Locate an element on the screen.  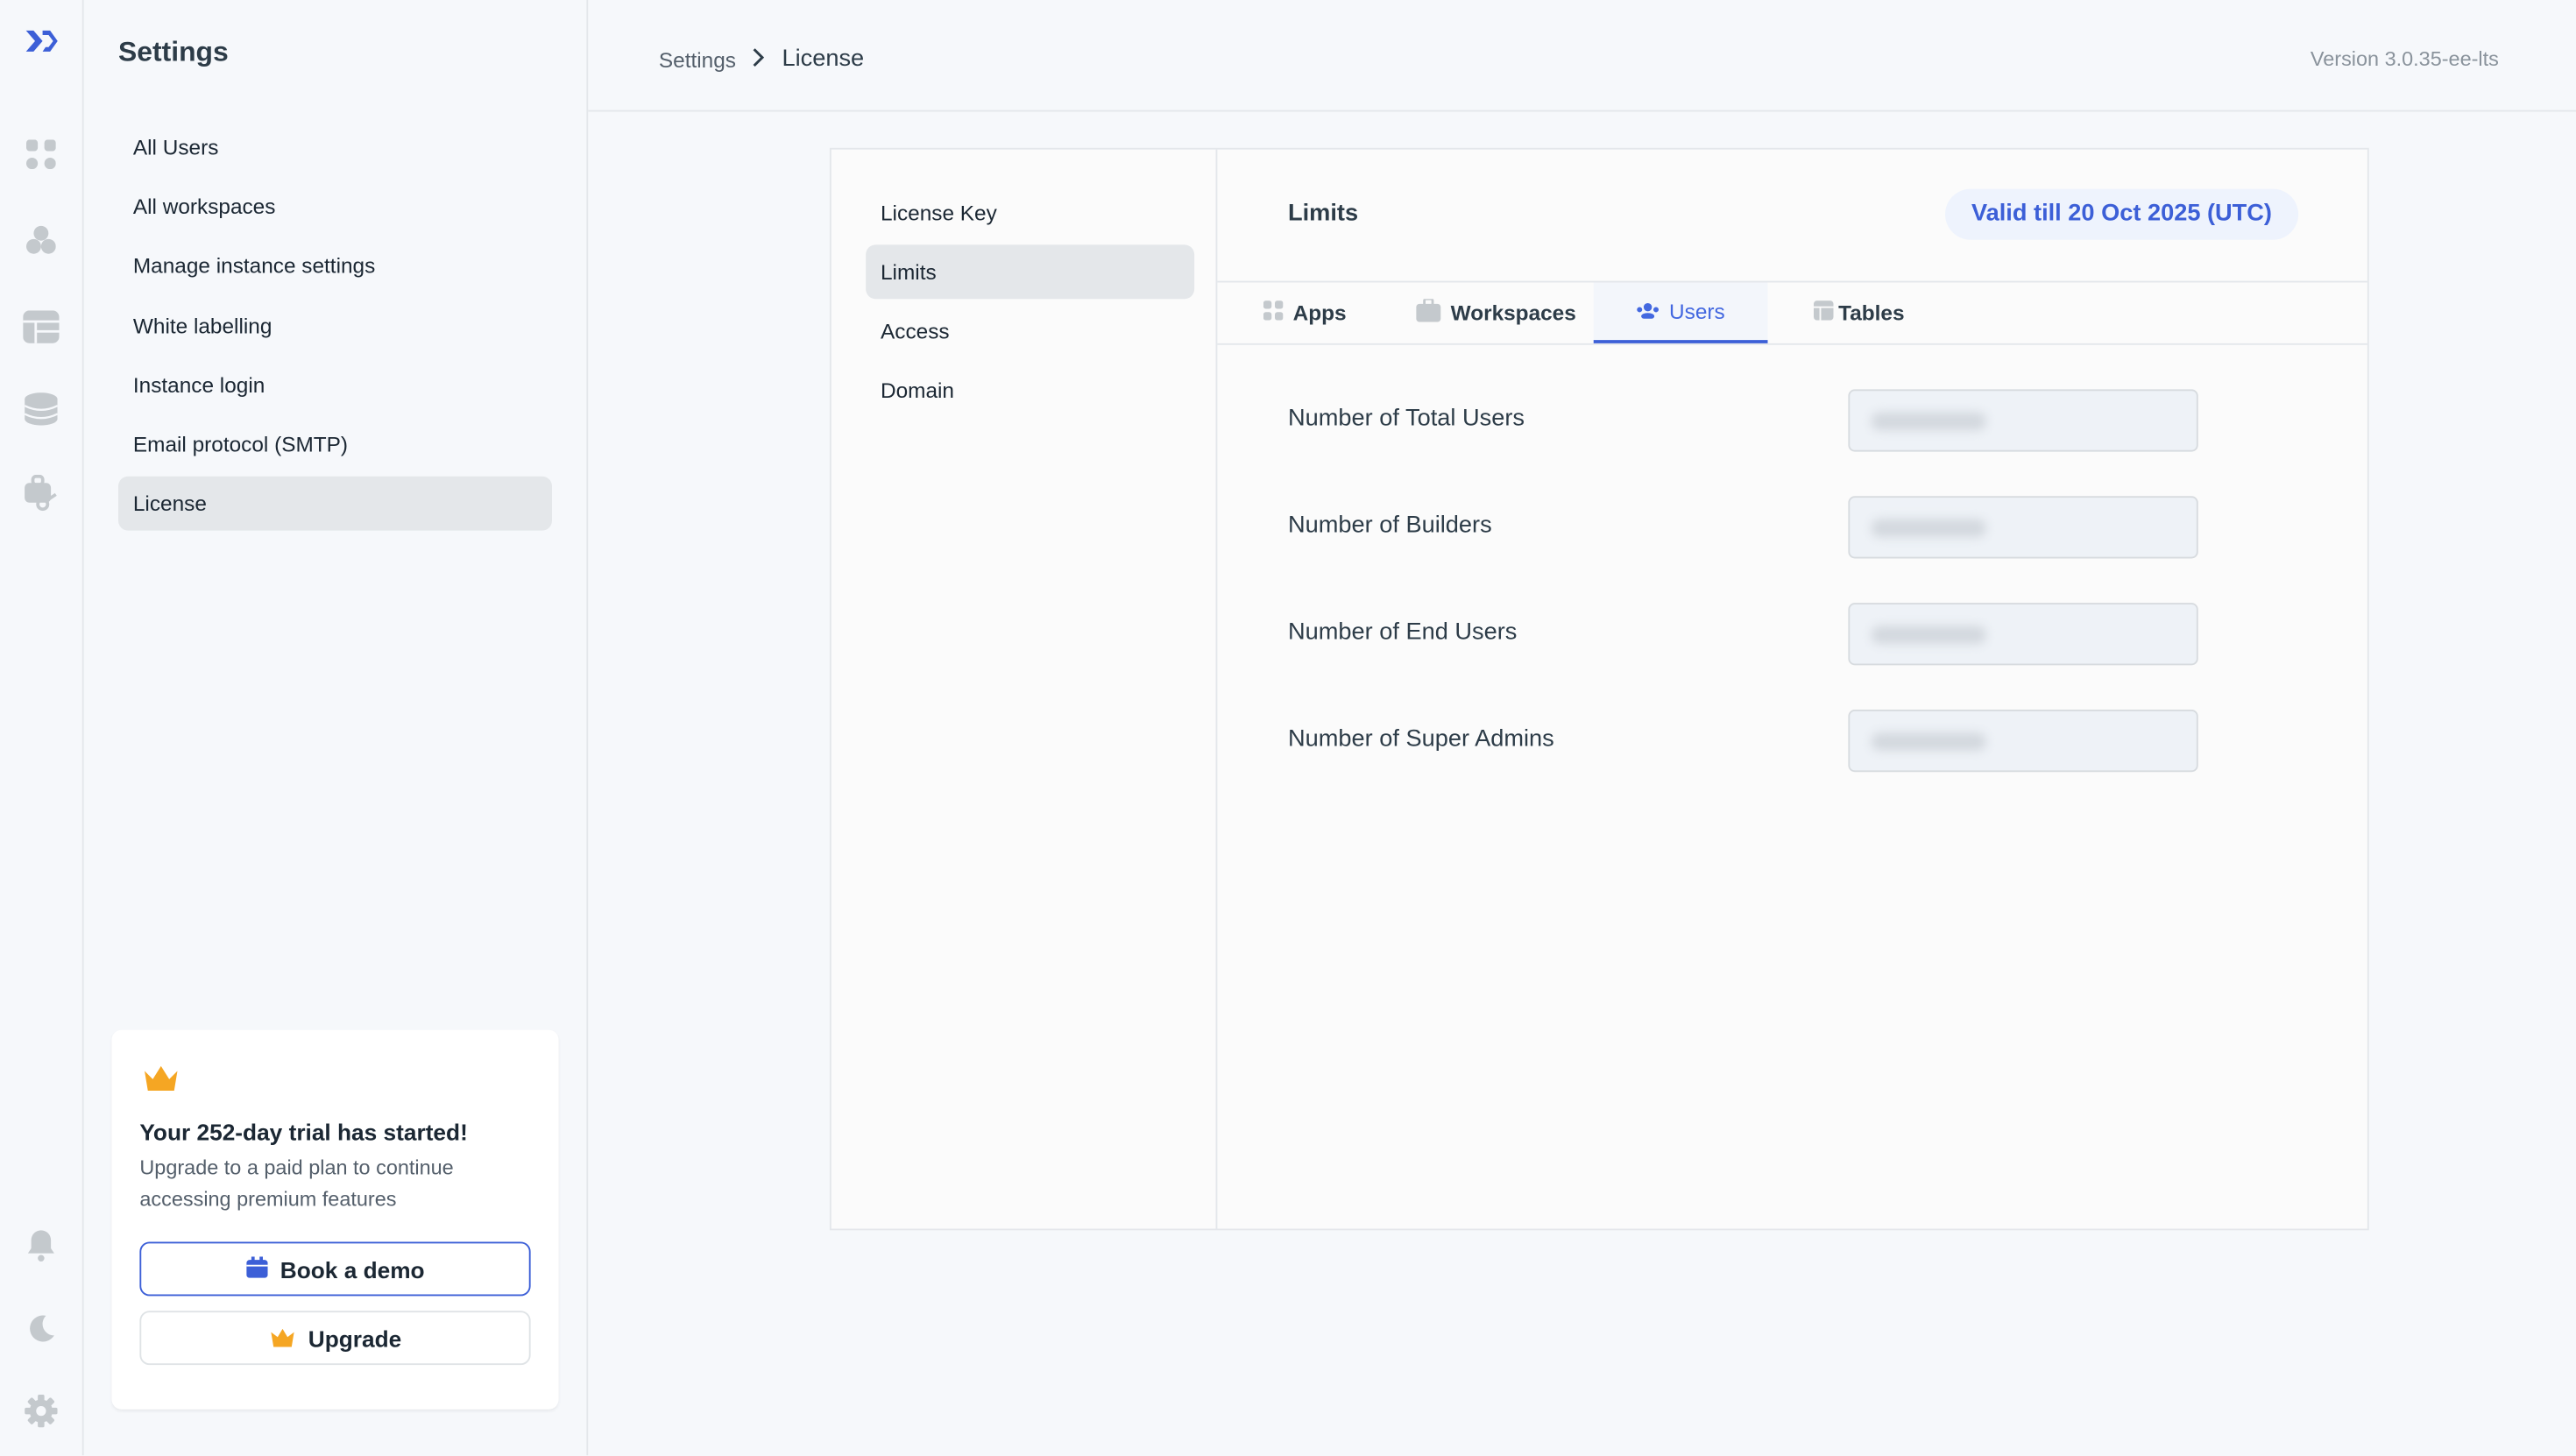
tab-tables: Tables is located at coordinates (1859, 313).